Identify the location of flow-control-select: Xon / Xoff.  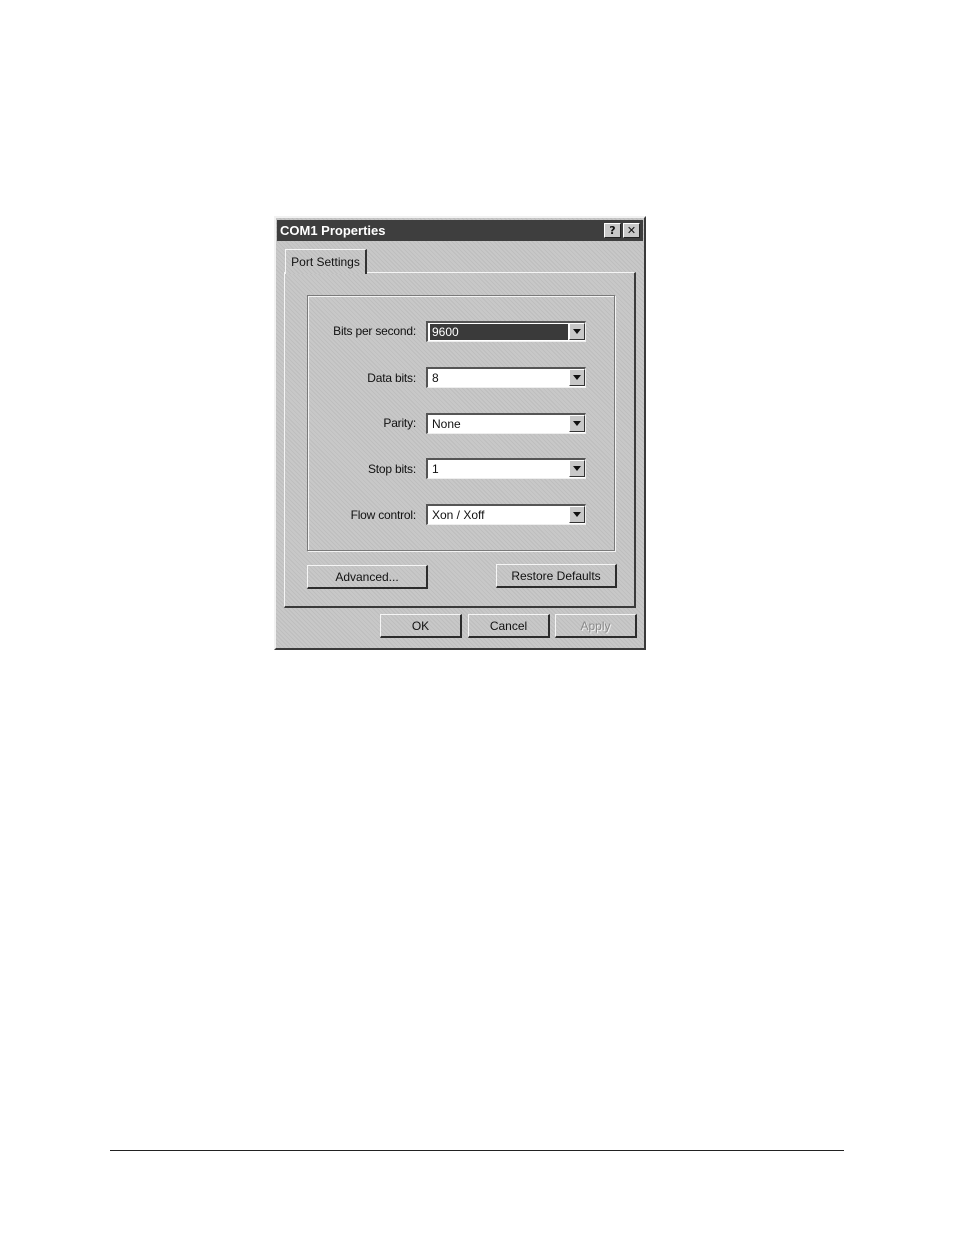
(506, 514).